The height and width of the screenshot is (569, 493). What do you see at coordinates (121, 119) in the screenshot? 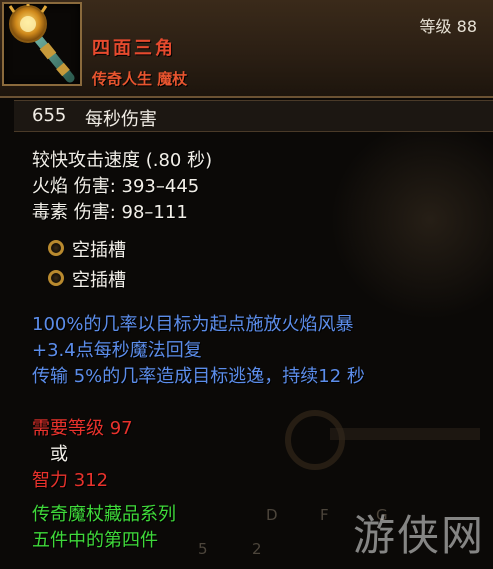
I see `dps-label: 每秒伤害` at bounding box center [121, 119].